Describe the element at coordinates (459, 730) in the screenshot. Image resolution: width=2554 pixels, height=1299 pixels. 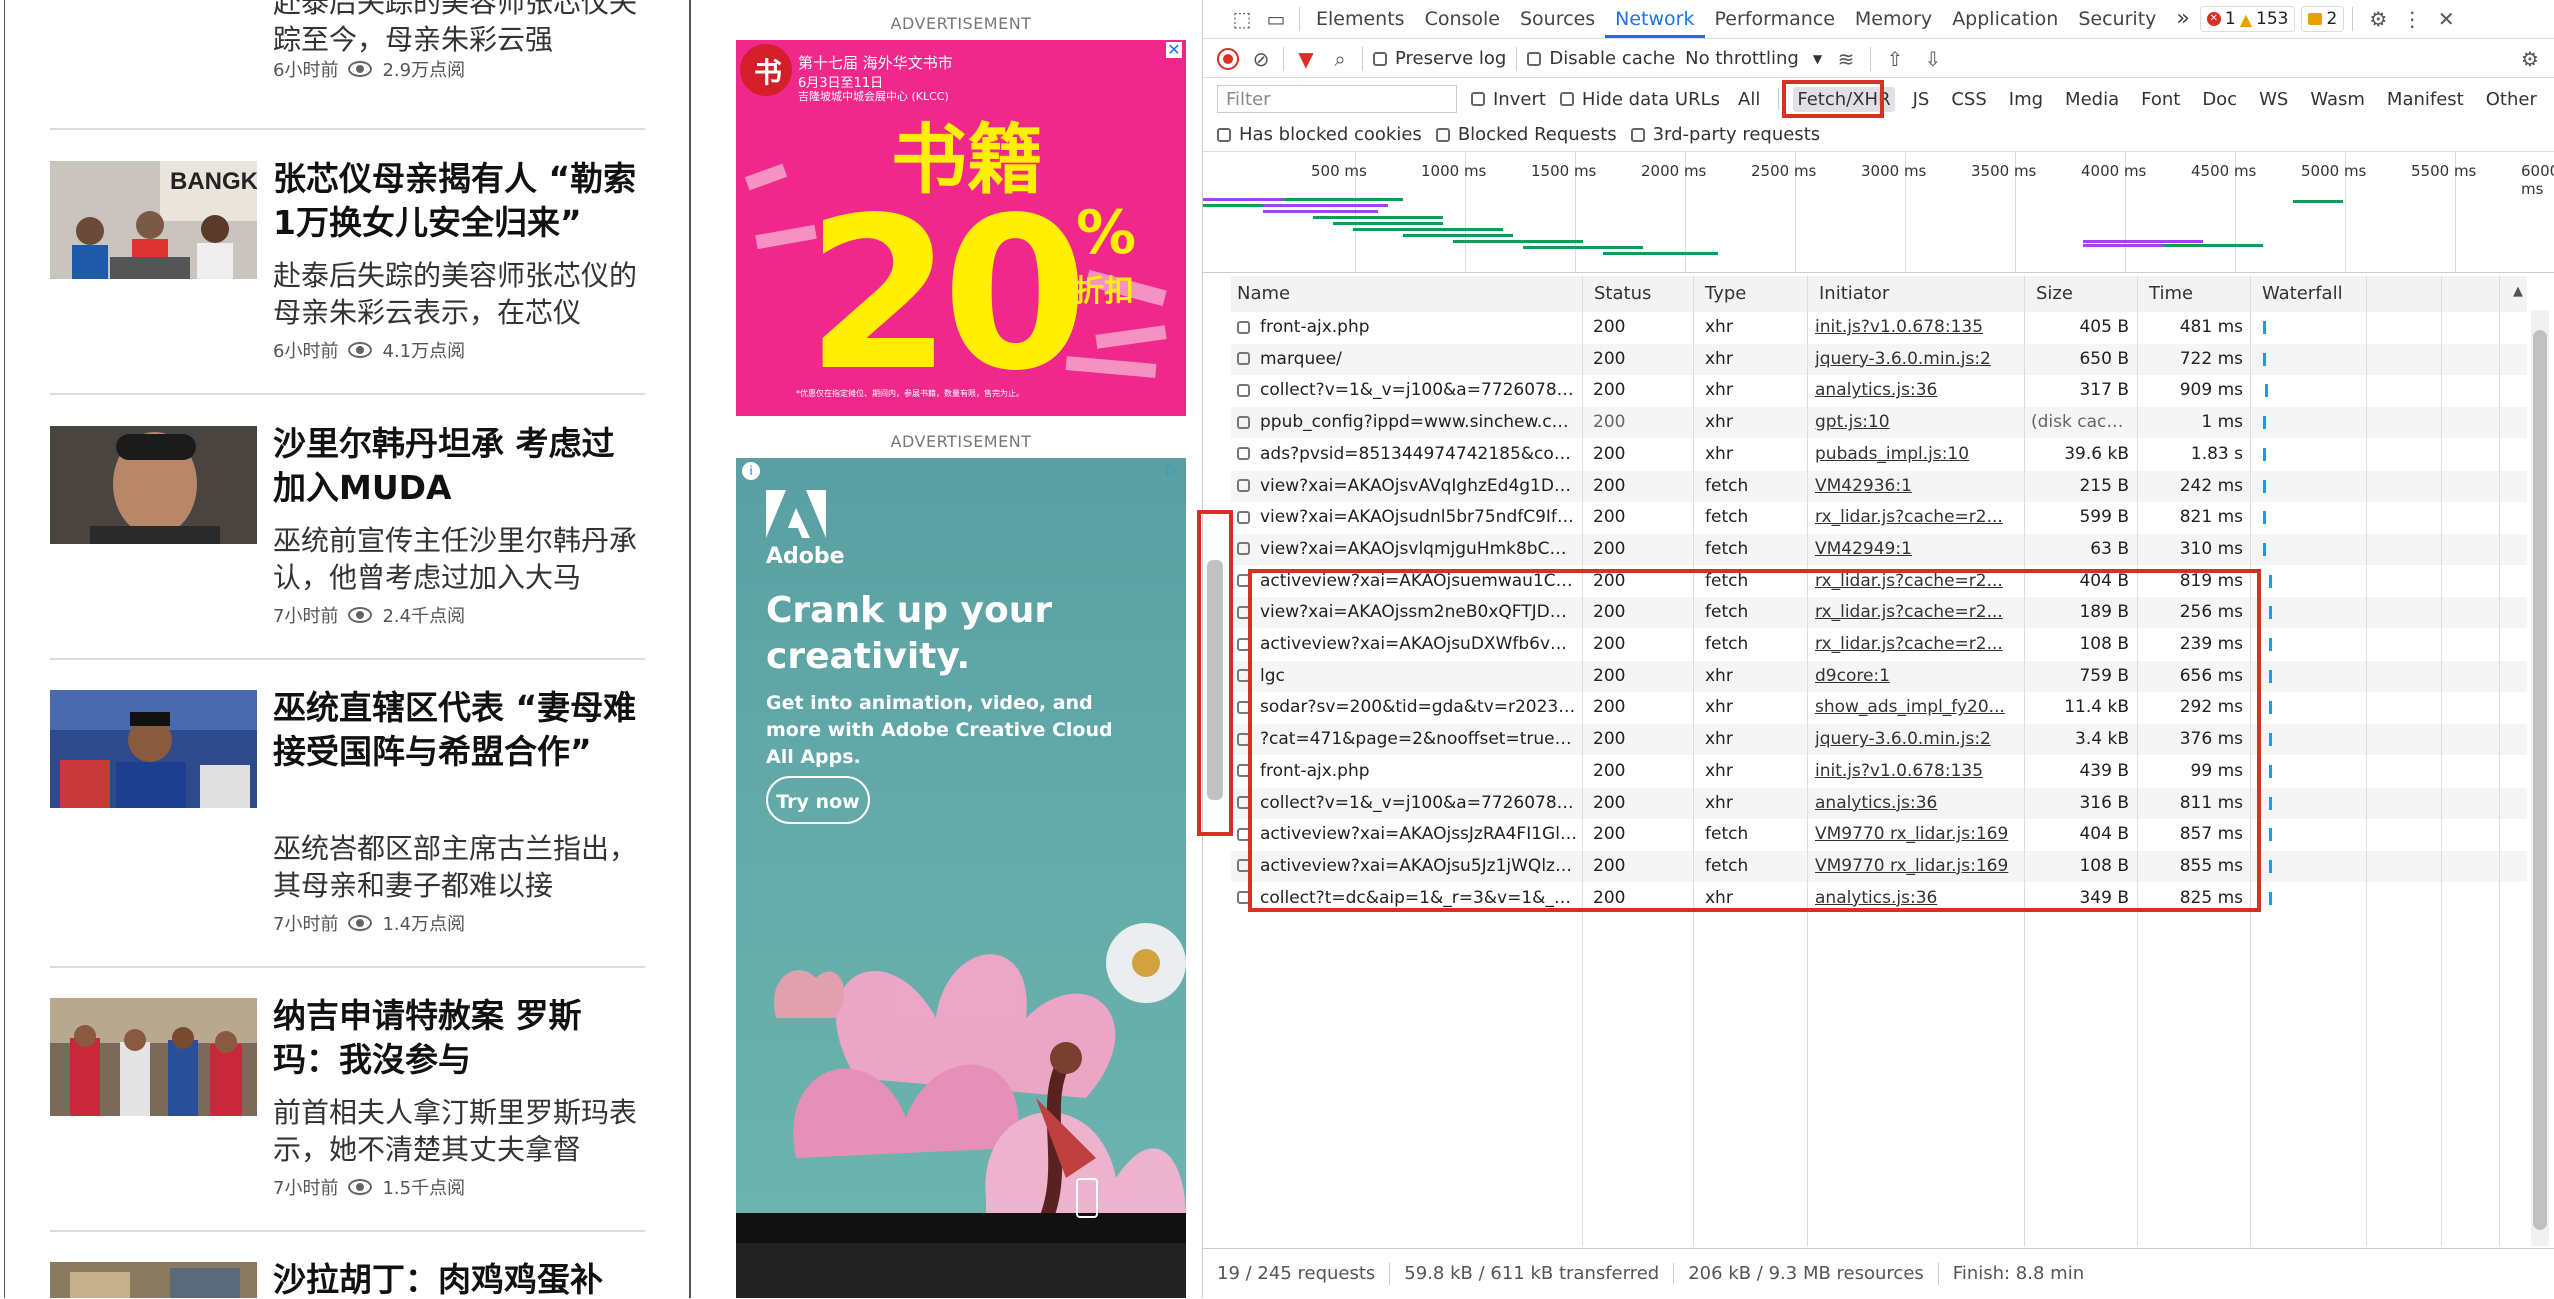
I see `article-headline: 巫统直辖区代表 “妻母难接受国阵与希盟合作”` at that location.